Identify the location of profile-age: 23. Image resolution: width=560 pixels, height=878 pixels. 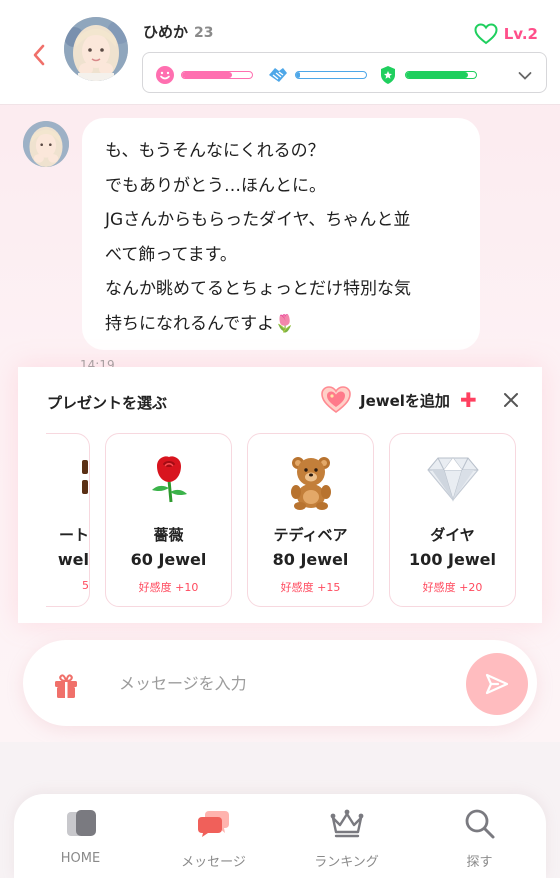
(204, 33).